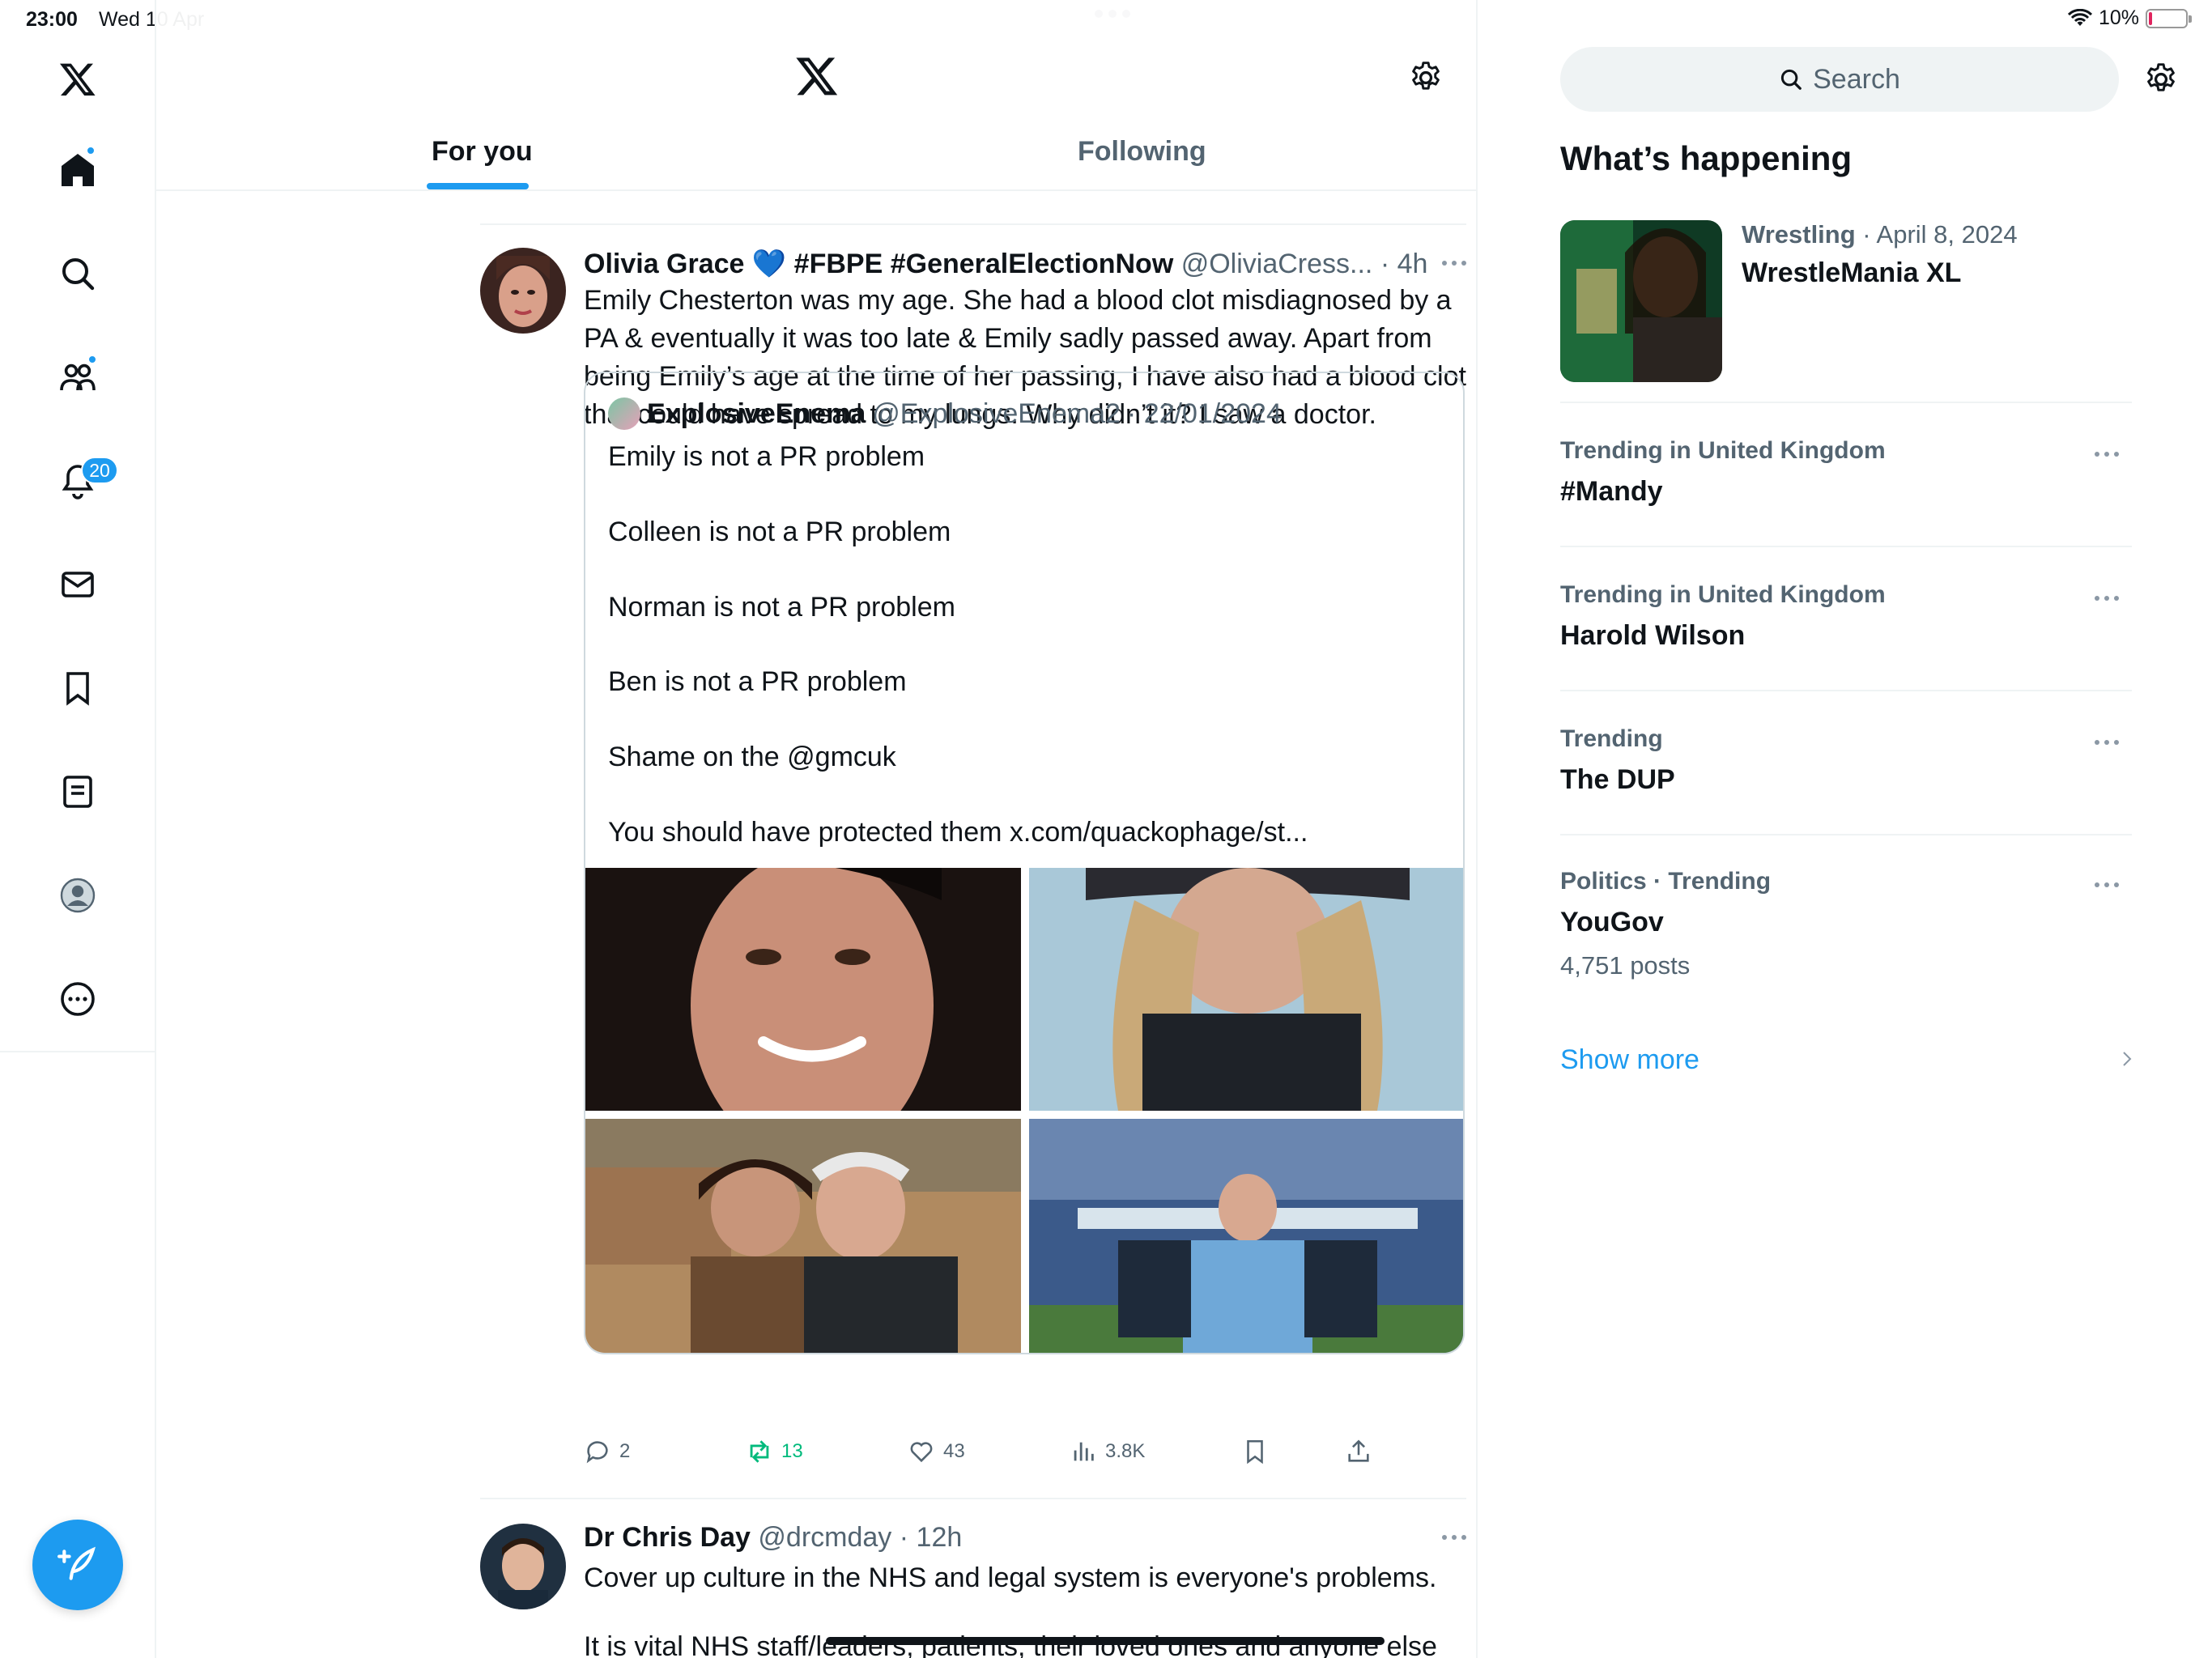  Describe the element at coordinates (1105, 1641) in the screenshot. I see `home-indicator` at that location.